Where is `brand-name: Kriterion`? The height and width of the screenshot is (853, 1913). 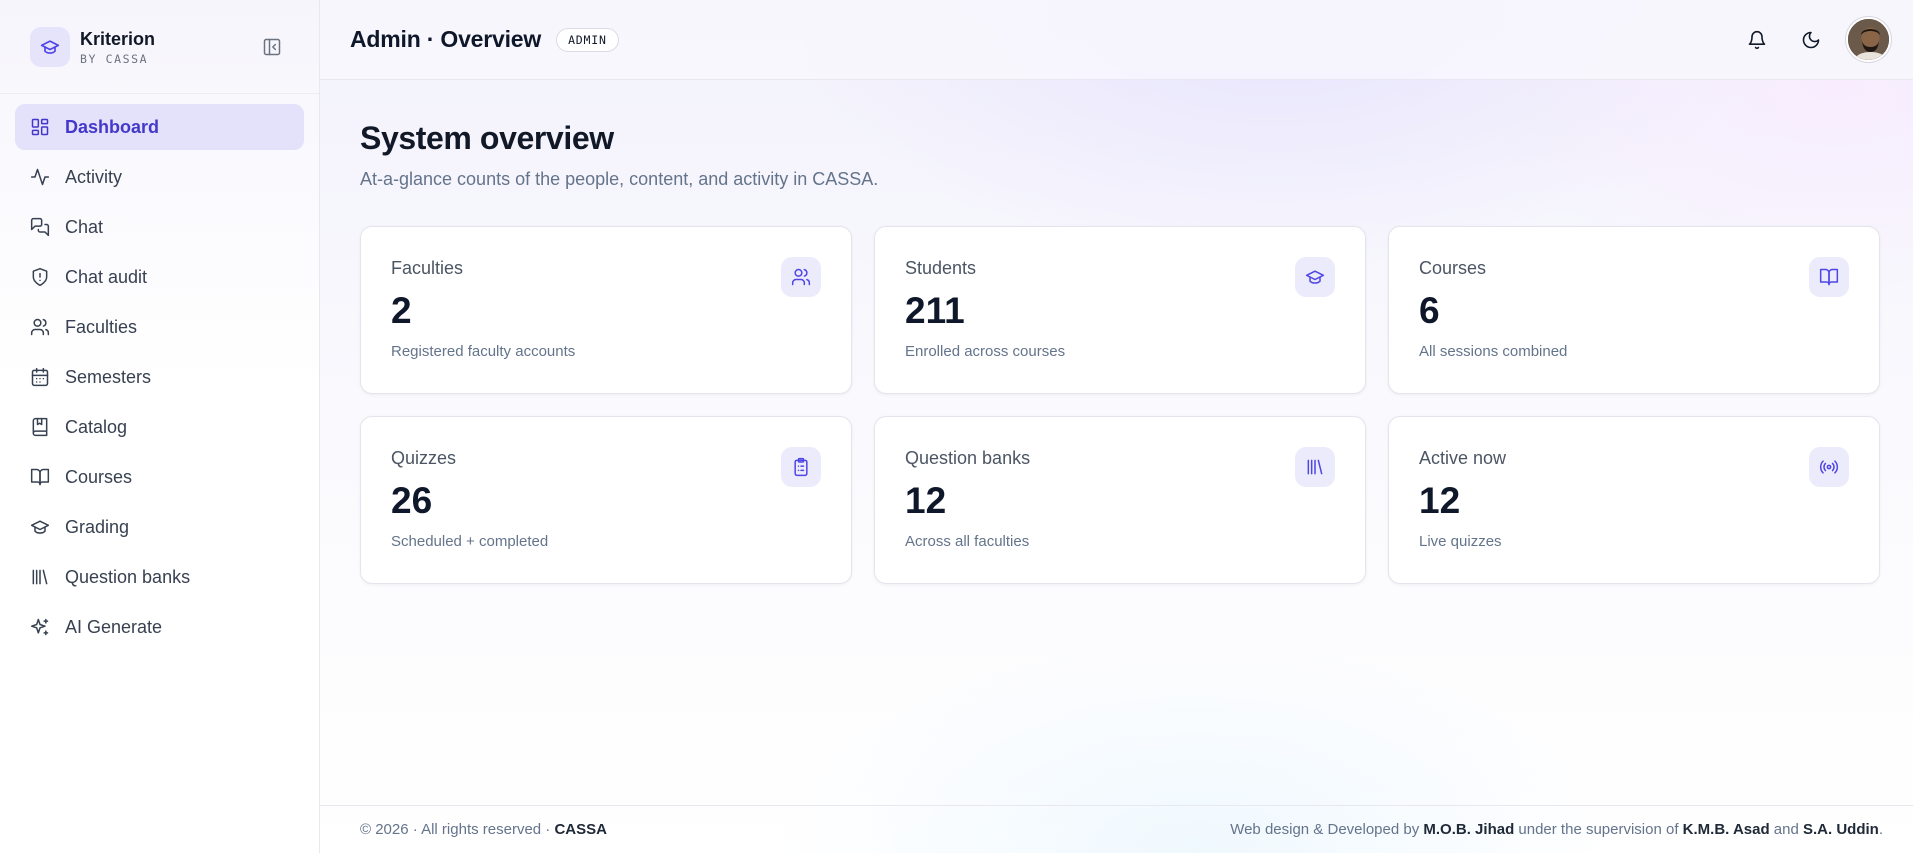 brand-name: Kriterion is located at coordinates (118, 38).